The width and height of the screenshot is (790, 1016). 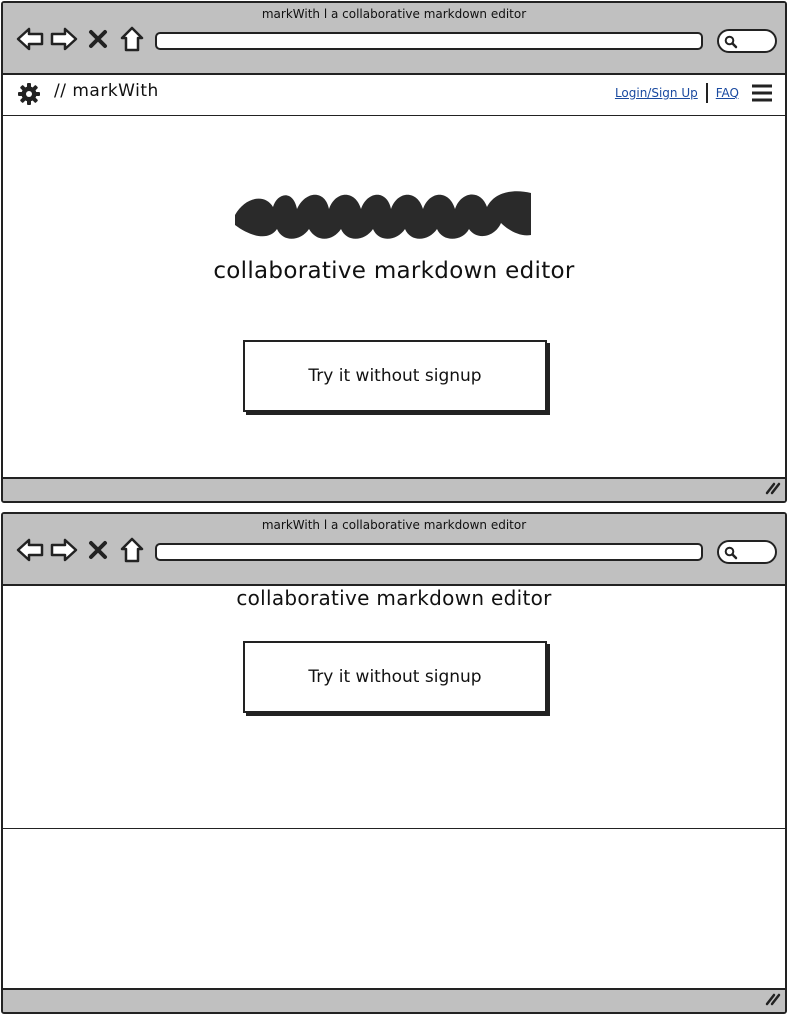 I want to click on app-header: // markWith Login/Sign Up FAQ, so click(x=394, y=95).